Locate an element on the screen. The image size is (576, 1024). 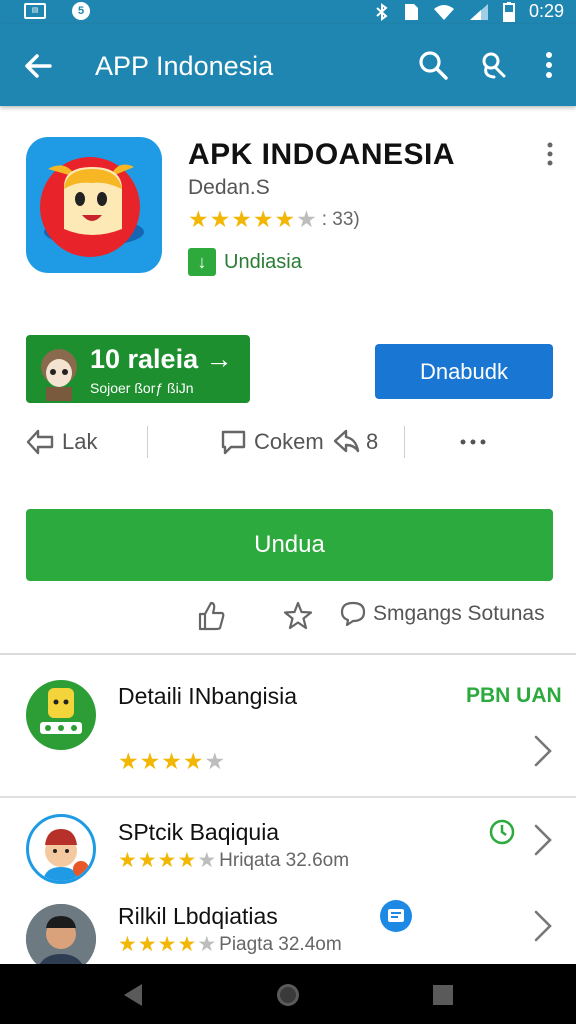
list-item-meta: Hriqata 32.6om is located at coordinates (284, 860).